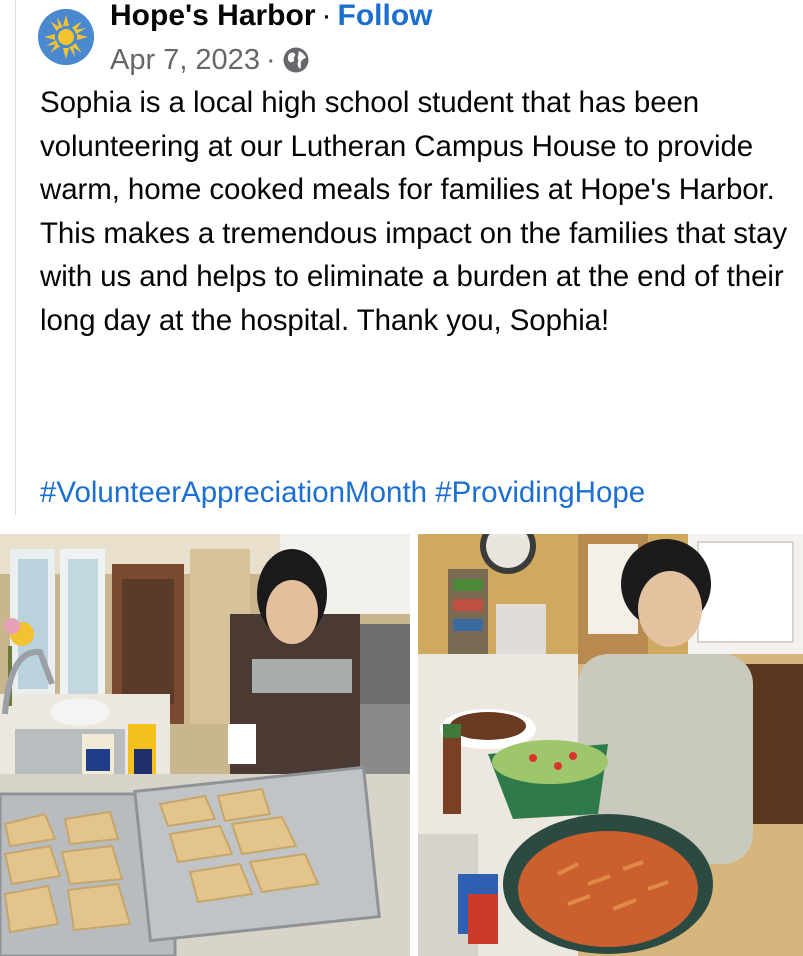  I want to click on post-header: Hope's Harbor · Follow Apr 7, 2023 ·, so click(418, 40).